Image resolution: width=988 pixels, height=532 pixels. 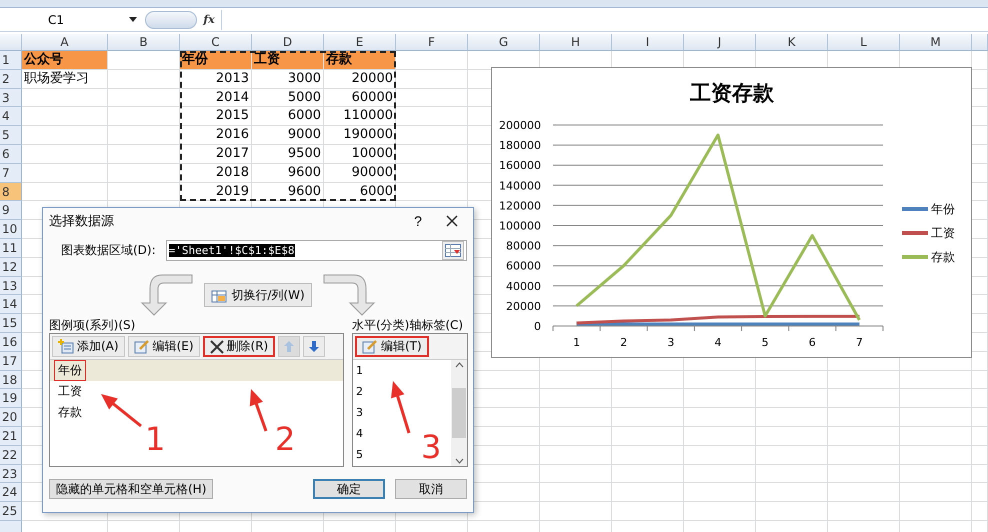 What do you see at coordinates (196, 391) in the screenshot?
I see `series-list-item: 工资` at bounding box center [196, 391].